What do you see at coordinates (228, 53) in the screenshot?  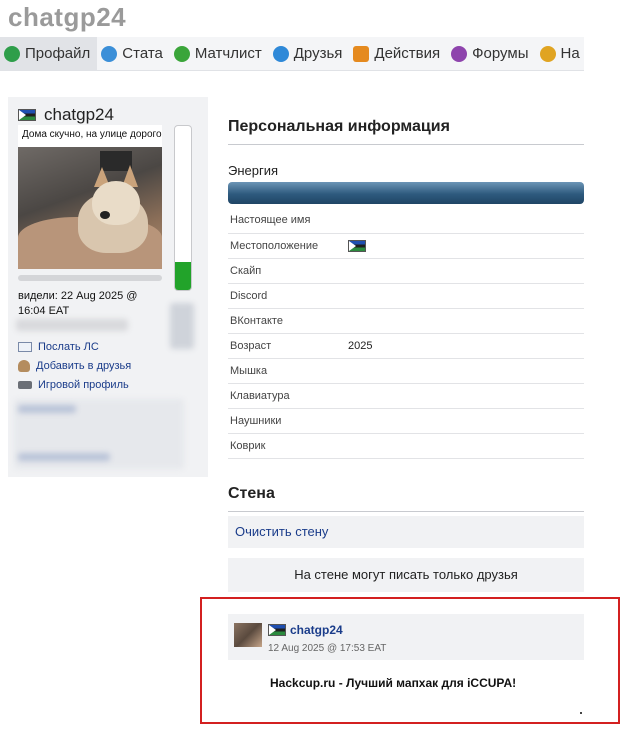 I see `tab-label: Матчлист` at bounding box center [228, 53].